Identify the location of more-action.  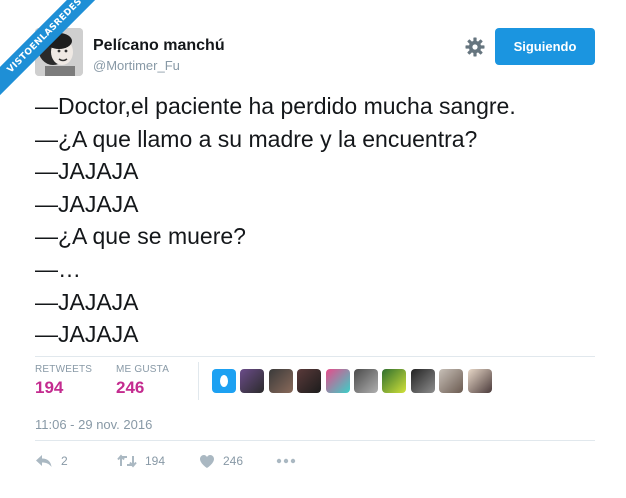
(286, 461).